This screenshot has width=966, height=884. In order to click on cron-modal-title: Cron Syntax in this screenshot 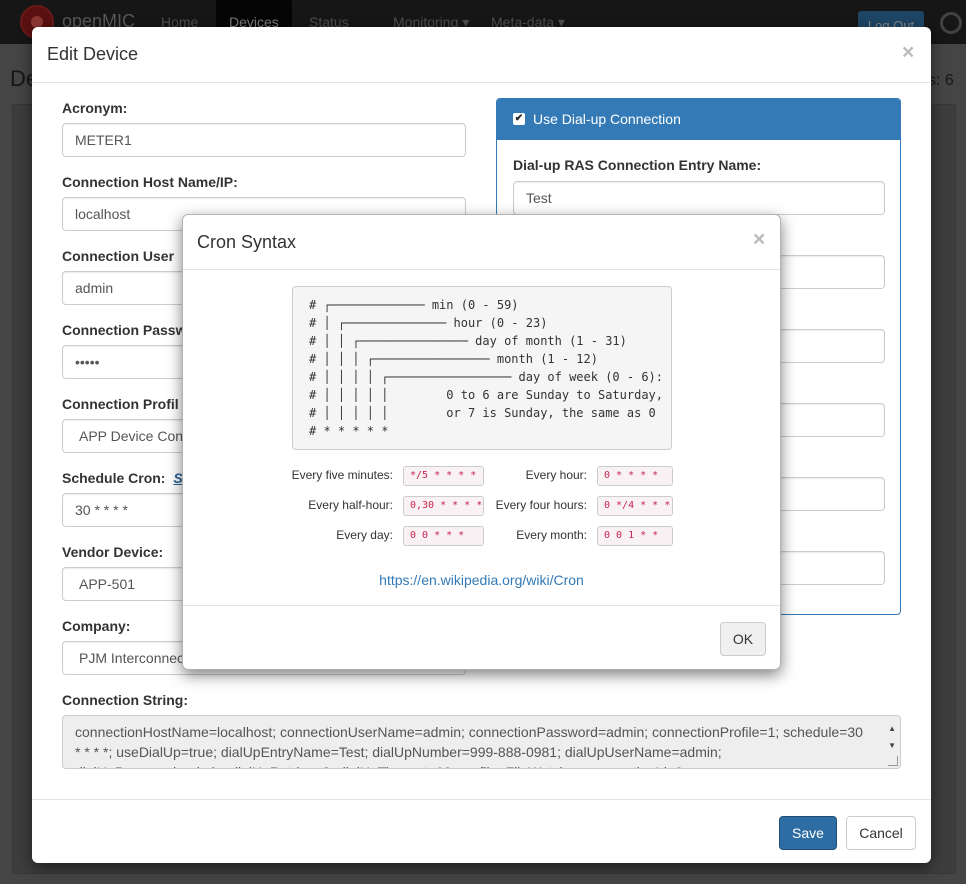, I will do `click(247, 242)`.